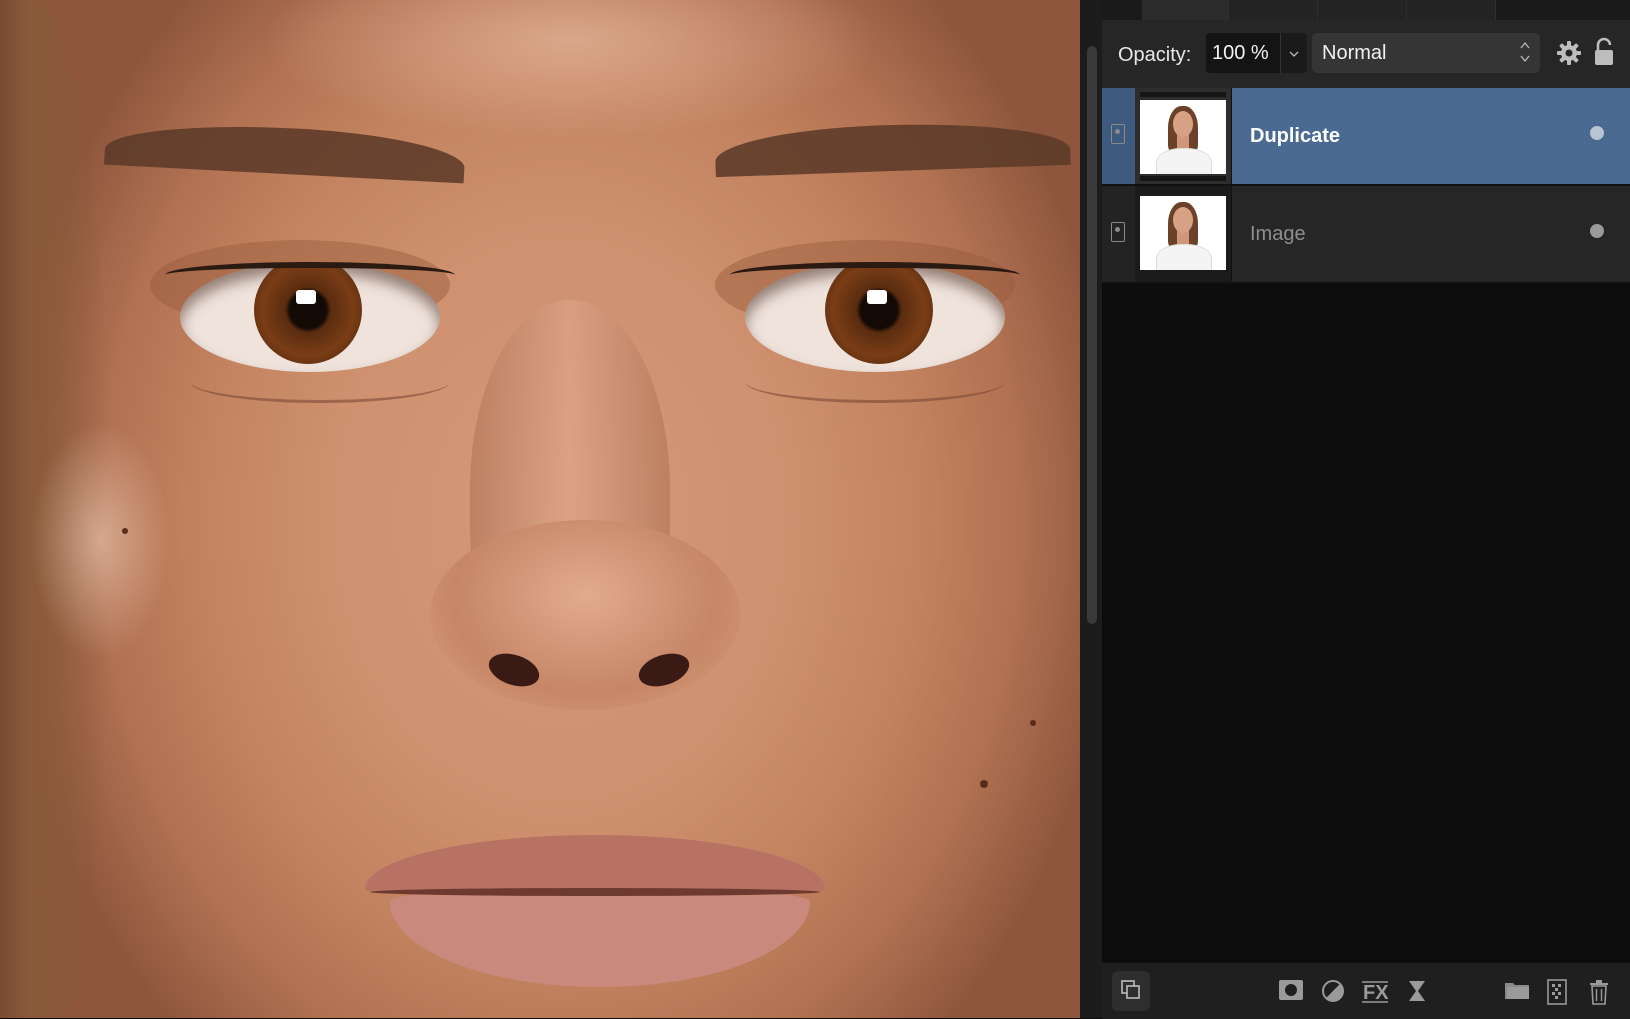 This screenshot has height=1019, width=1630. I want to click on lock-icon, so click(1604, 52).